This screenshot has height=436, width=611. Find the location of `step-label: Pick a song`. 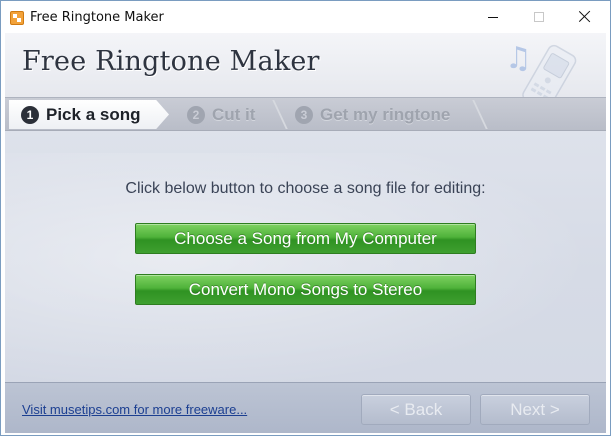

step-label: Pick a song is located at coordinates (93, 114).